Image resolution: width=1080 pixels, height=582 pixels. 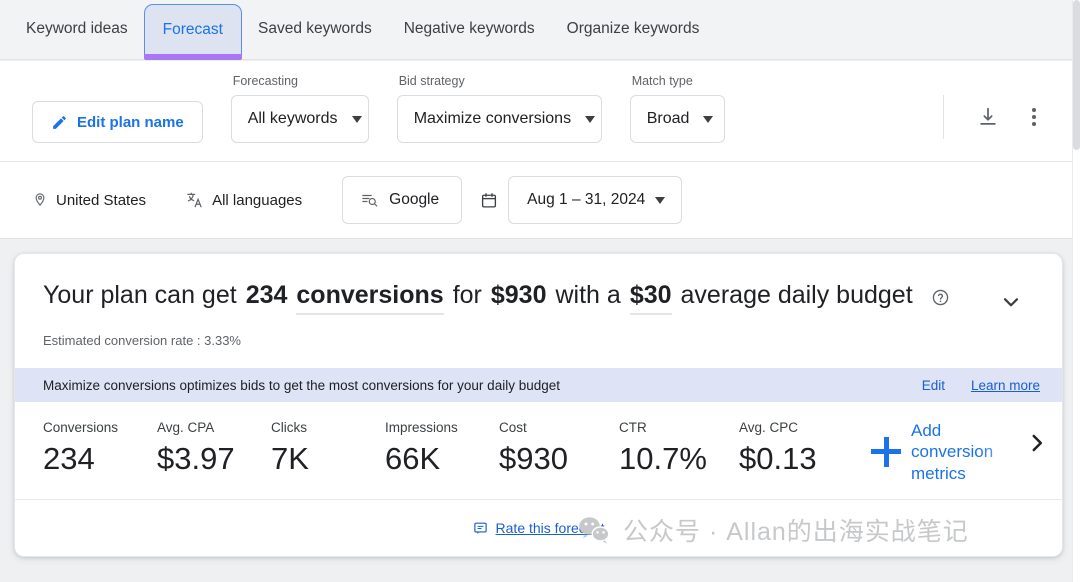 I want to click on match-type-field: Match type Broad, so click(x=677, y=108).